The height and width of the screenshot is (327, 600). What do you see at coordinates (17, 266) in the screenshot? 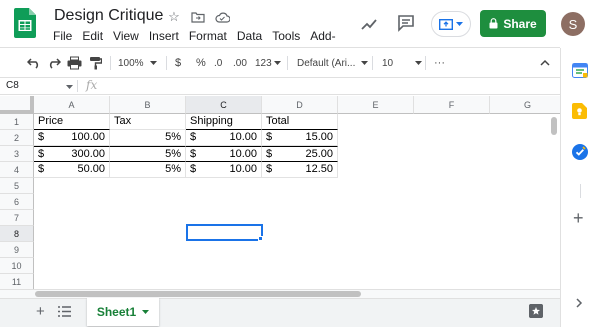
I see `row-header-10: 10` at bounding box center [17, 266].